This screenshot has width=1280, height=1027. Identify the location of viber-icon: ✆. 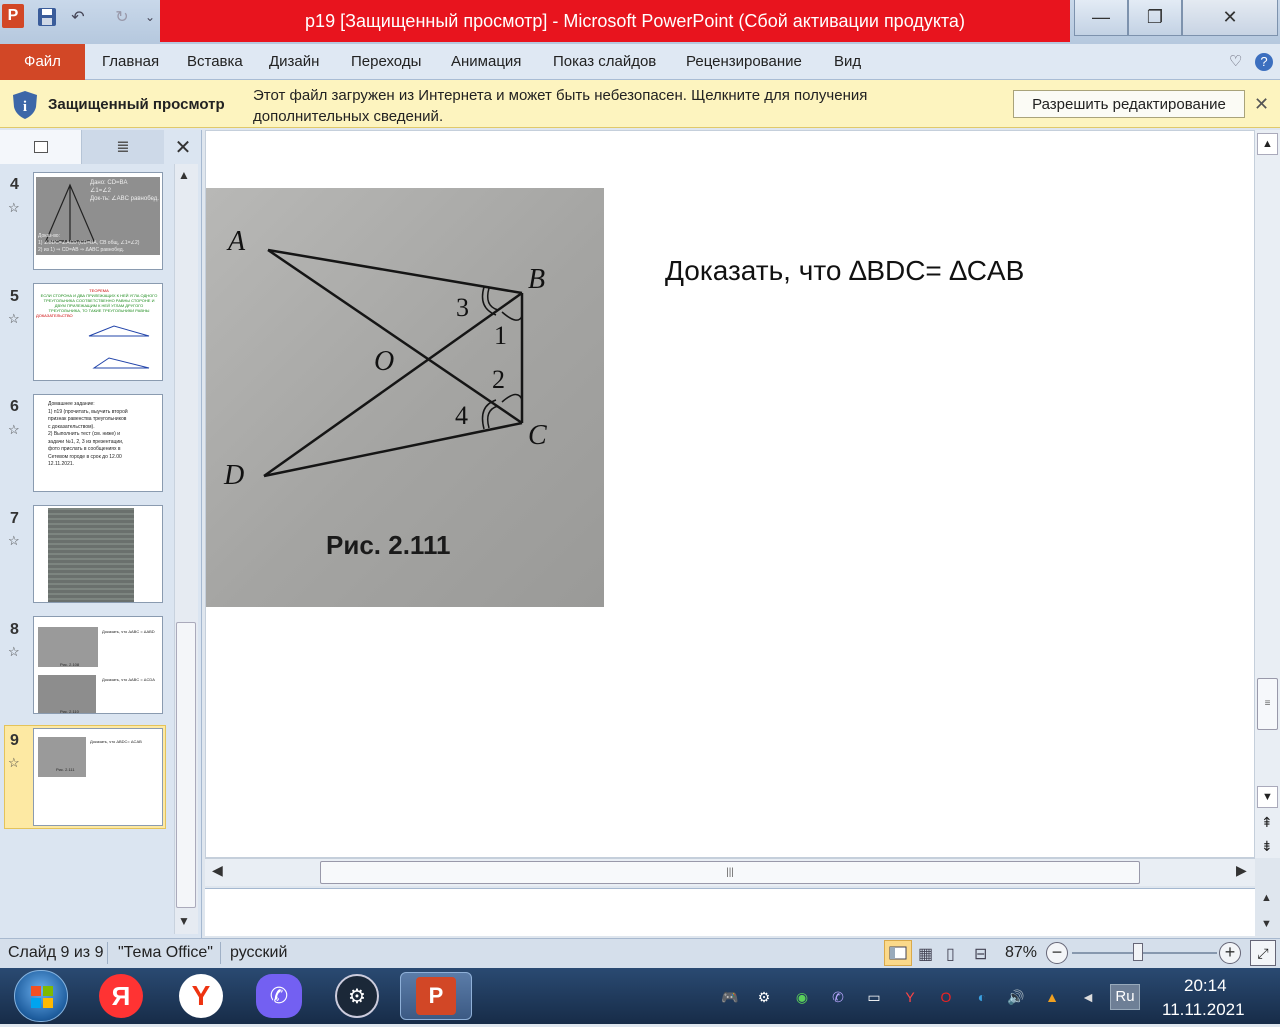
(279, 996).